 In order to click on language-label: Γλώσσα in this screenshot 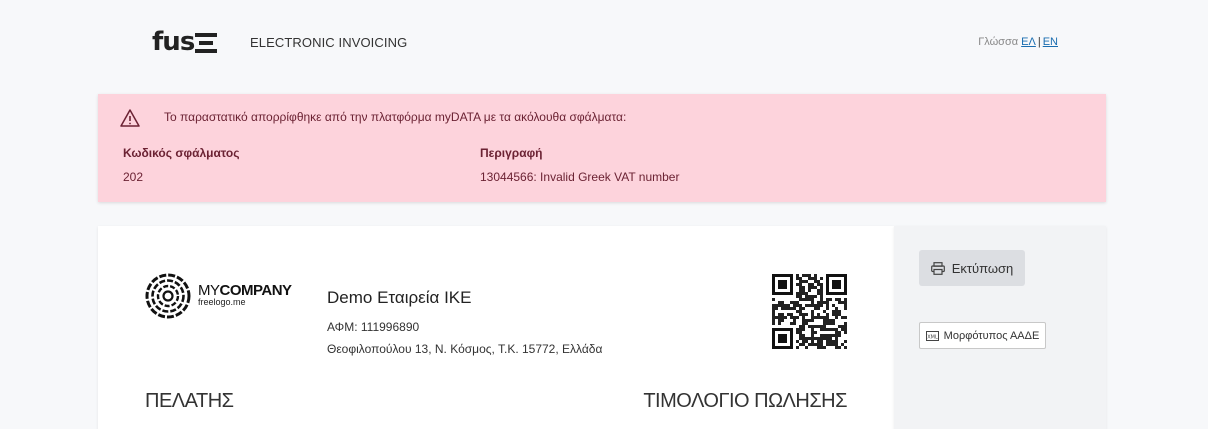, I will do `click(998, 42)`.